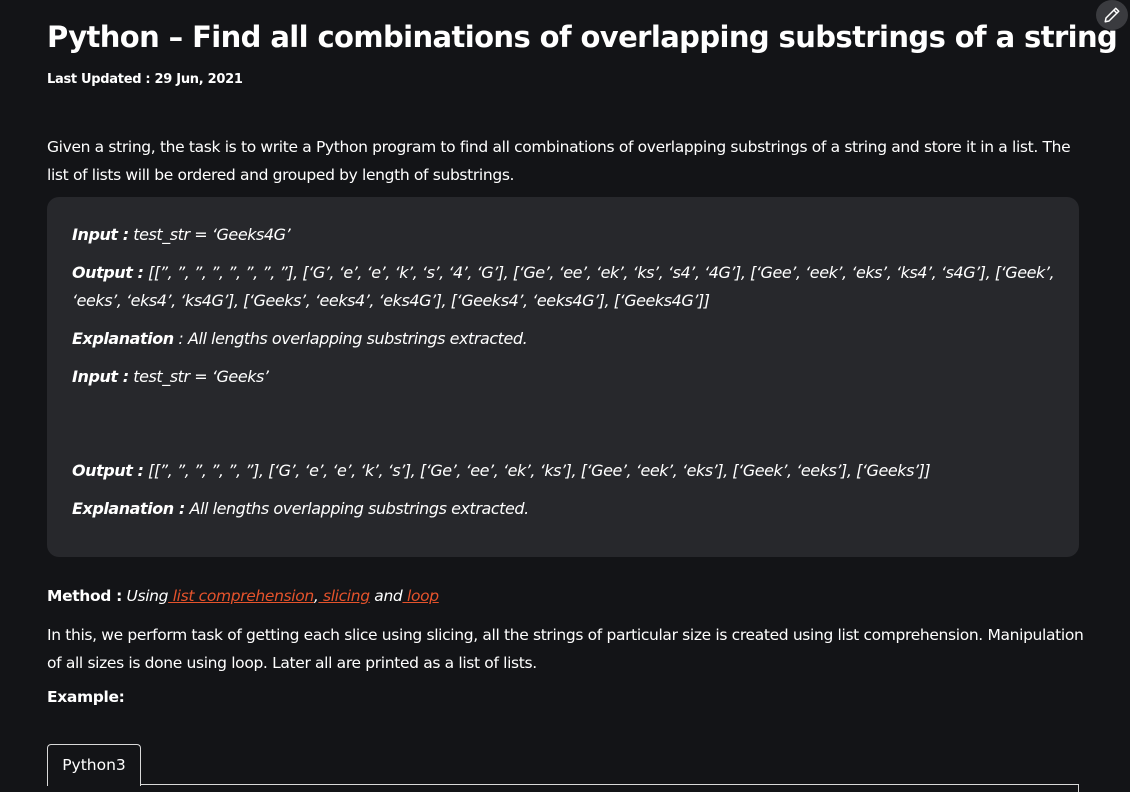 This screenshot has height=792, width=1130. Describe the element at coordinates (145, 596) in the screenshot. I see `method-prefix: Using` at that location.